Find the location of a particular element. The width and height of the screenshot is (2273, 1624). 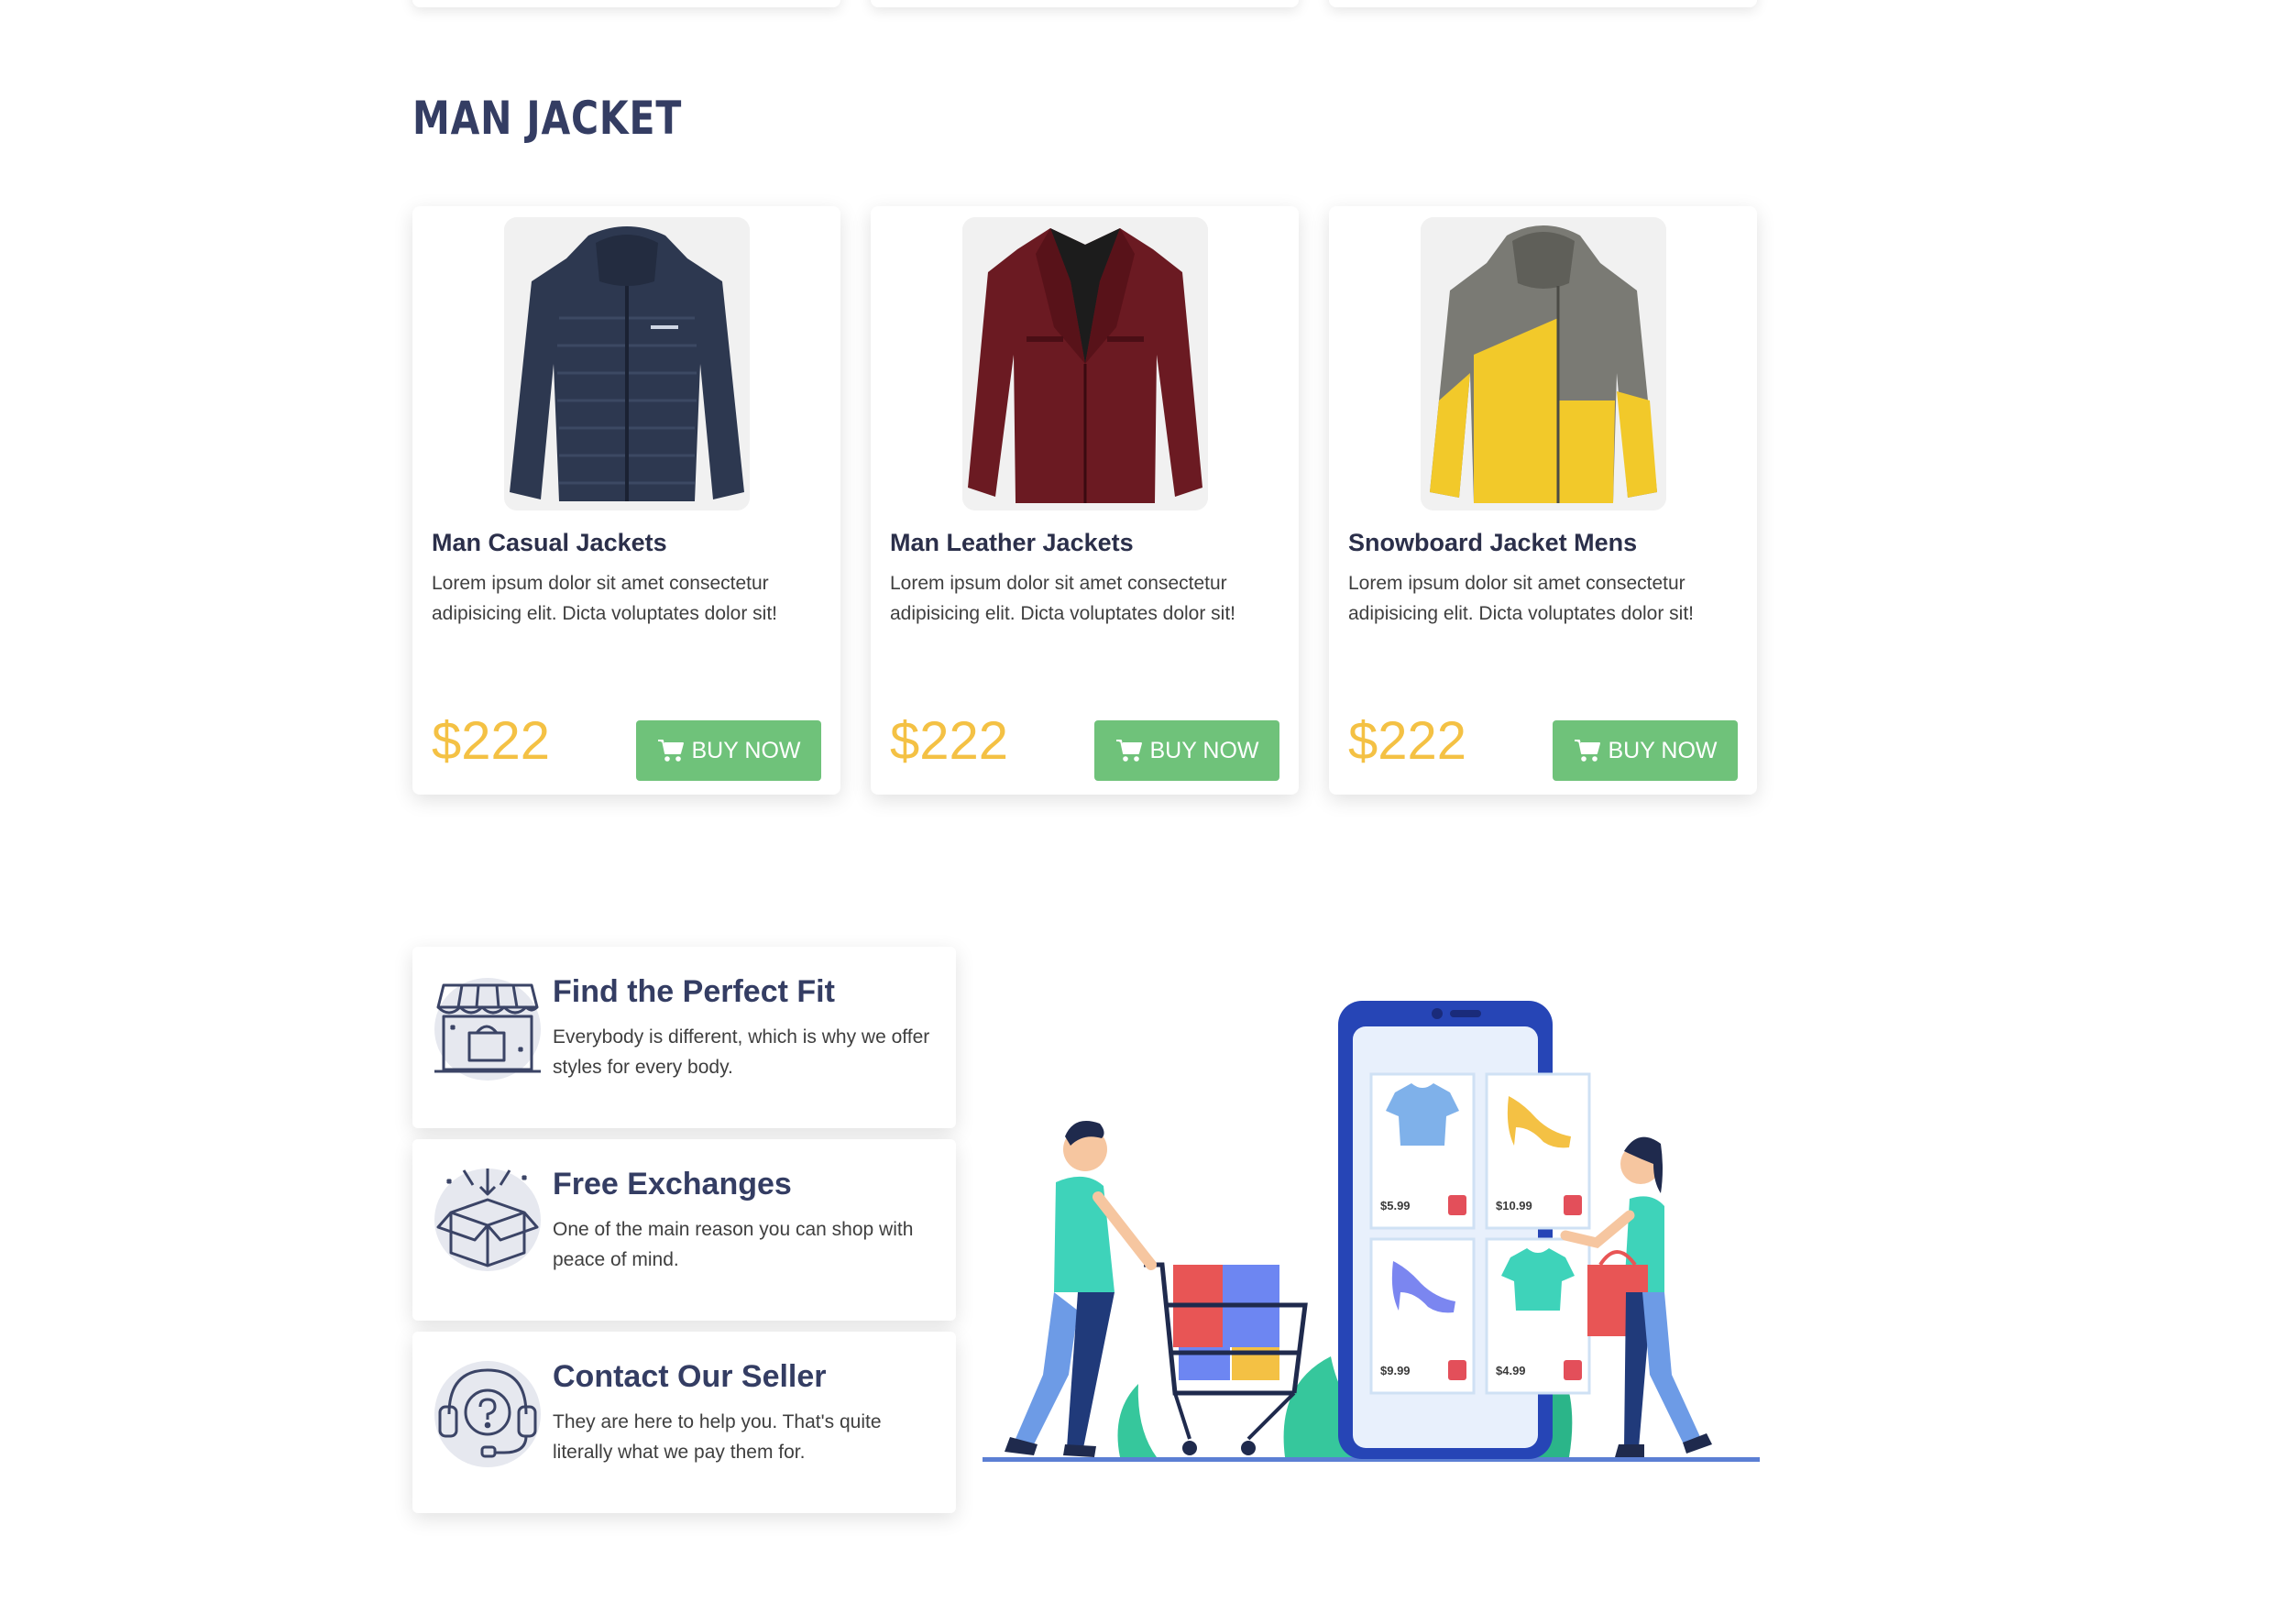

product-title: Man Leather Jackets is located at coordinates (1012, 543).